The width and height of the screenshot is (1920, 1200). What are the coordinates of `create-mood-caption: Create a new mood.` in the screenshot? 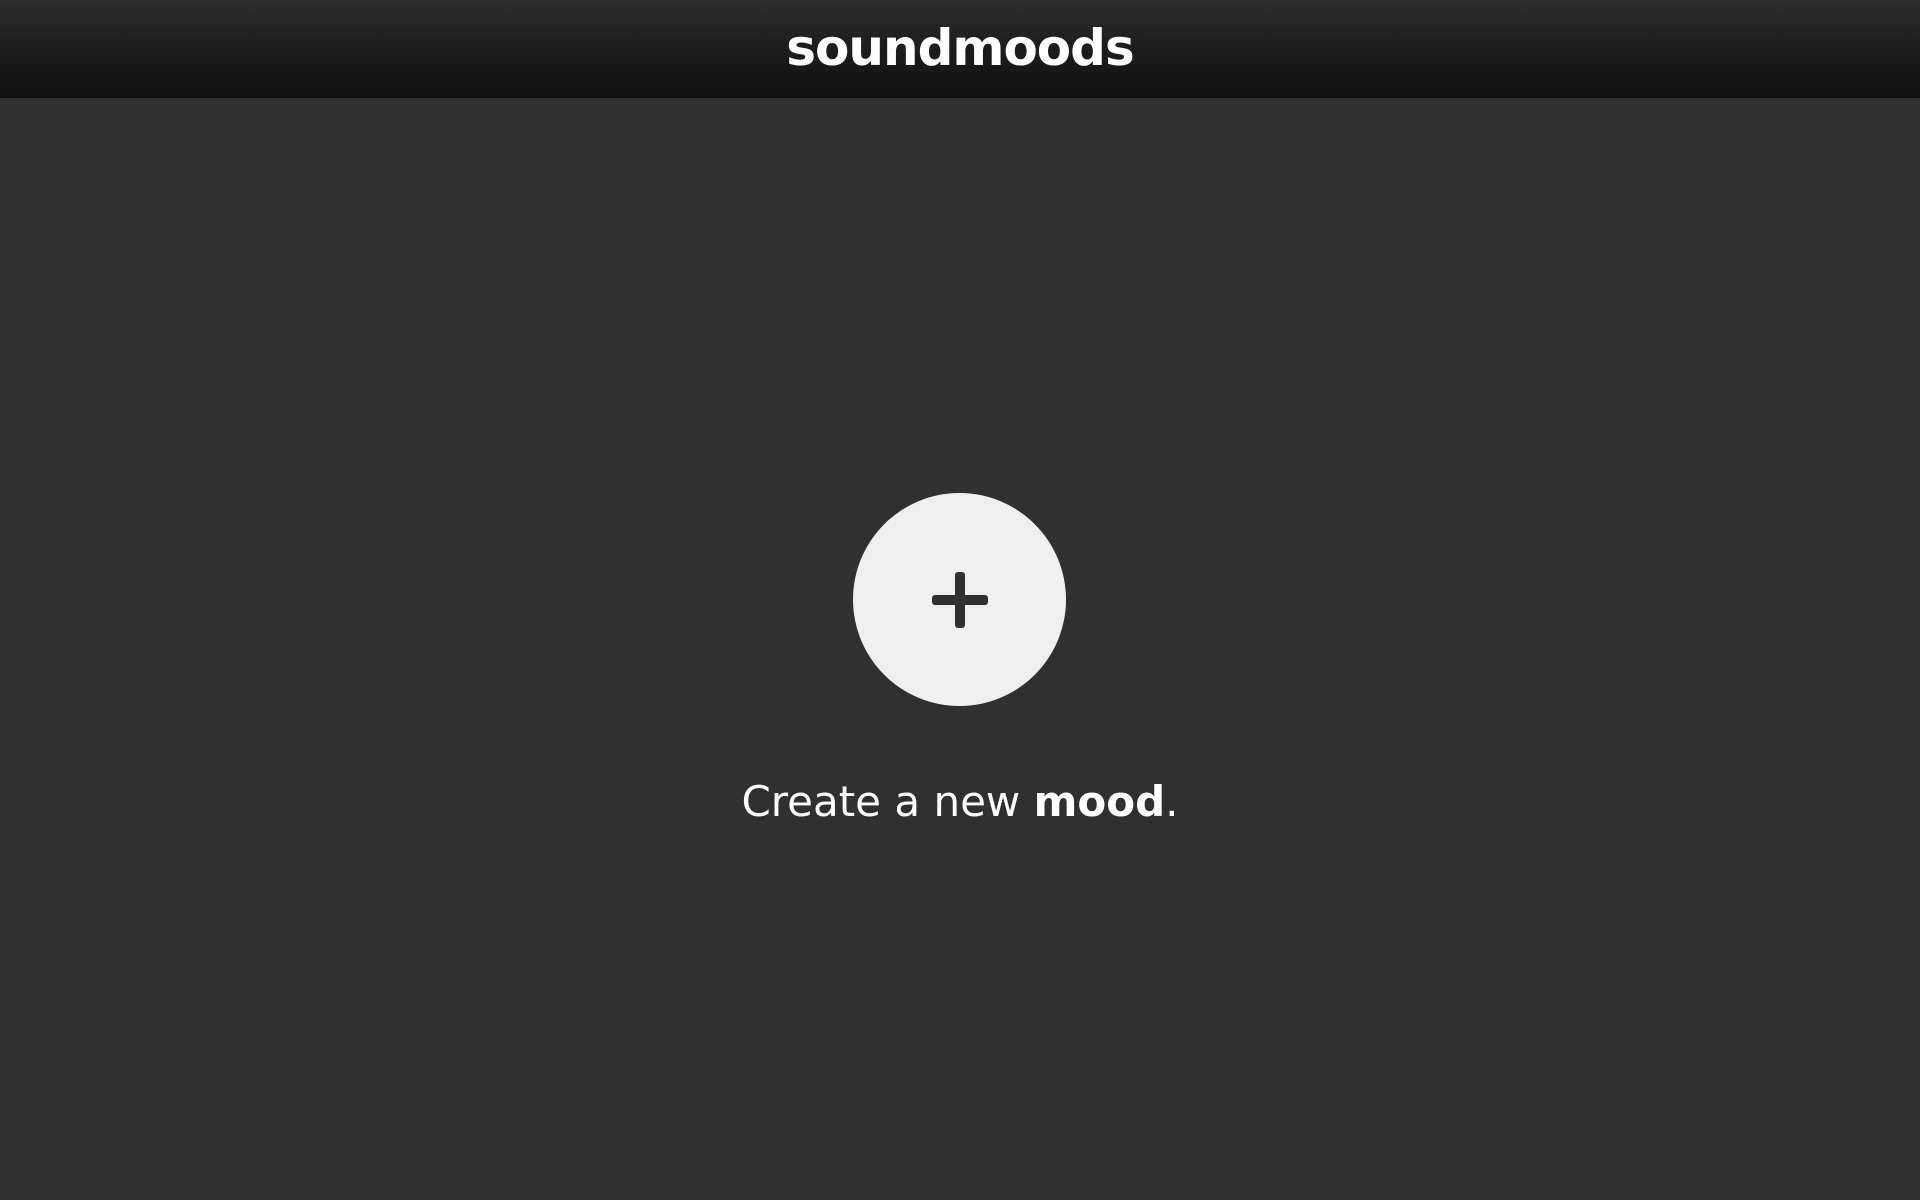 It's located at (960, 802).